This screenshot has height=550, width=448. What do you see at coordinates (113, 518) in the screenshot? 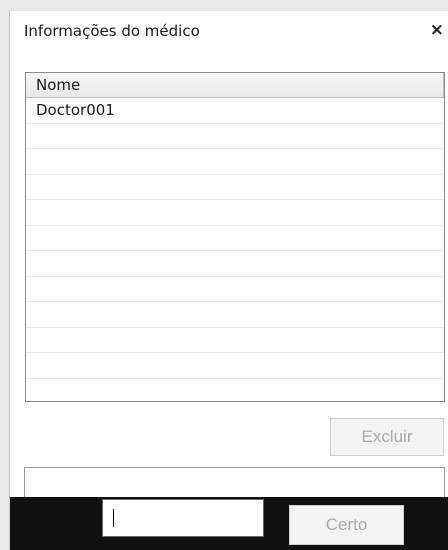
I see `text-caret` at bounding box center [113, 518].